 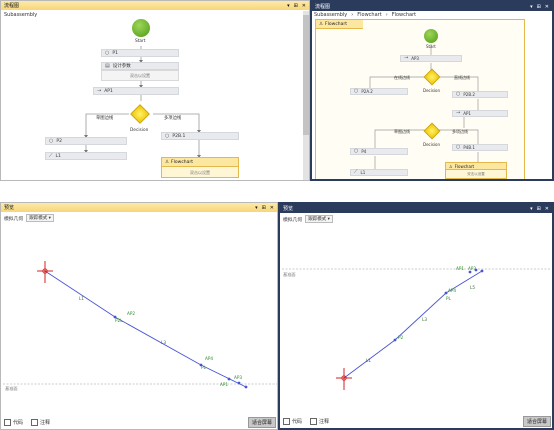 What do you see at coordinates (179, 136) in the screenshot?
I see `activity-label: P2B.1` at bounding box center [179, 136].